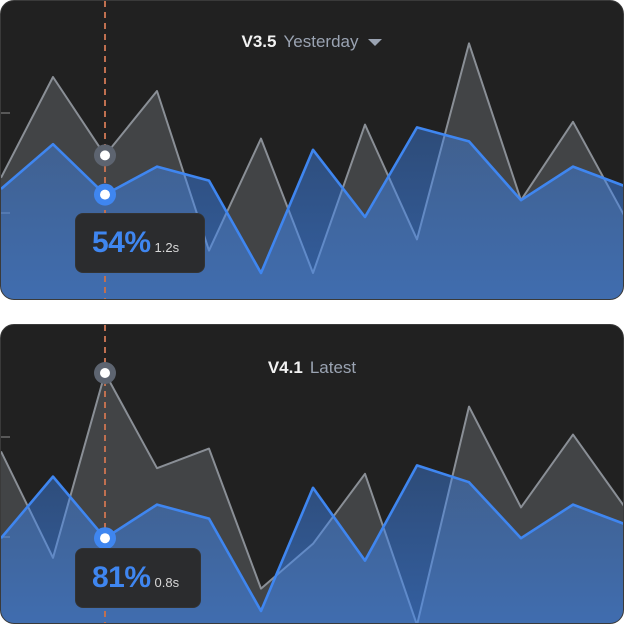 This screenshot has width=624, height=624. I want to click on version-label: V3.5, so click(259, 41).